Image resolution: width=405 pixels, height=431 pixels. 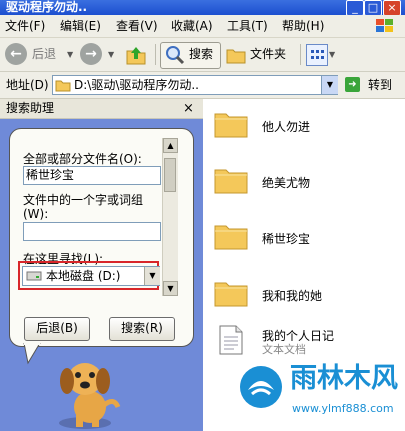 I want to click on watermark-logo-icon, so click(x=261, y=387).